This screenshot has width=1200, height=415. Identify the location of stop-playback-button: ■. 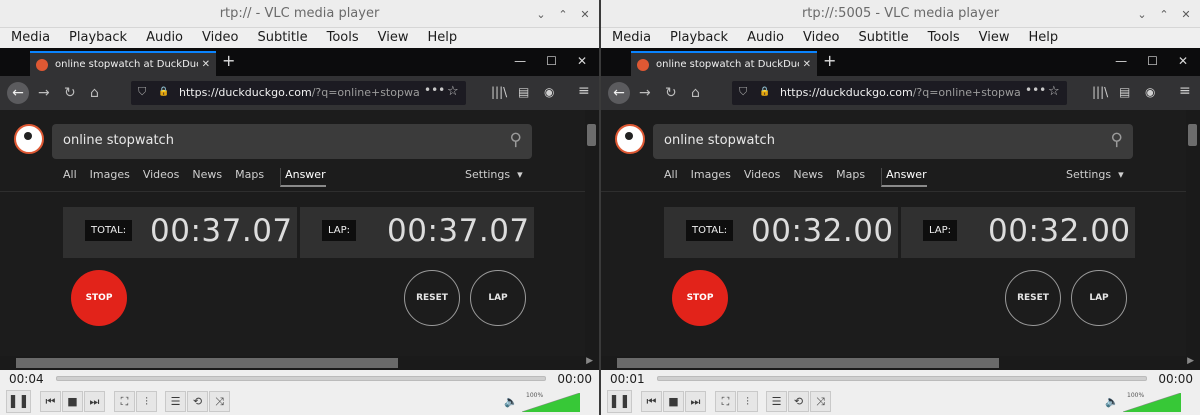
(72, 401).